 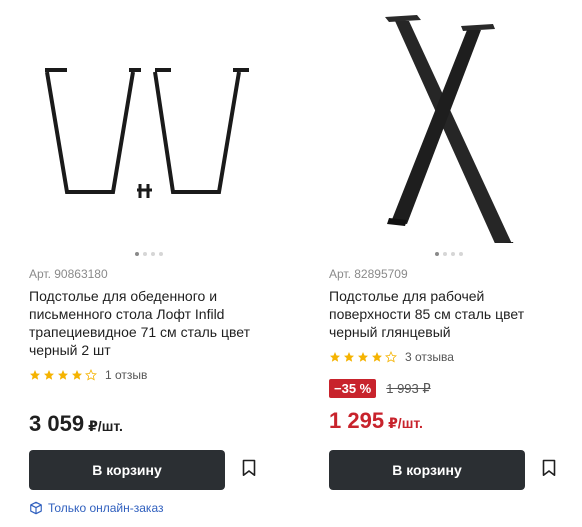 I want to click on old-price: 1 993 ₽, so click(x=408, y=388).